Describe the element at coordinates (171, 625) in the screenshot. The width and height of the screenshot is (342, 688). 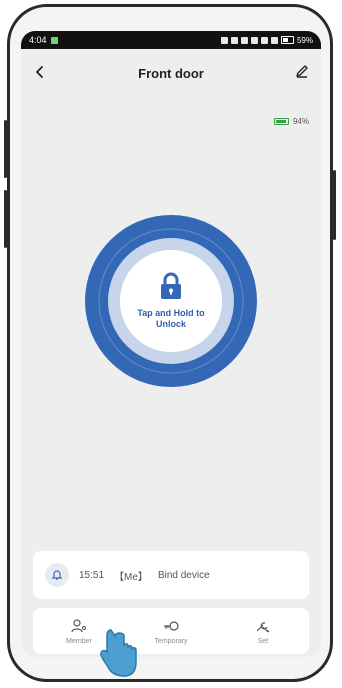
I see `key-icon` at that location.